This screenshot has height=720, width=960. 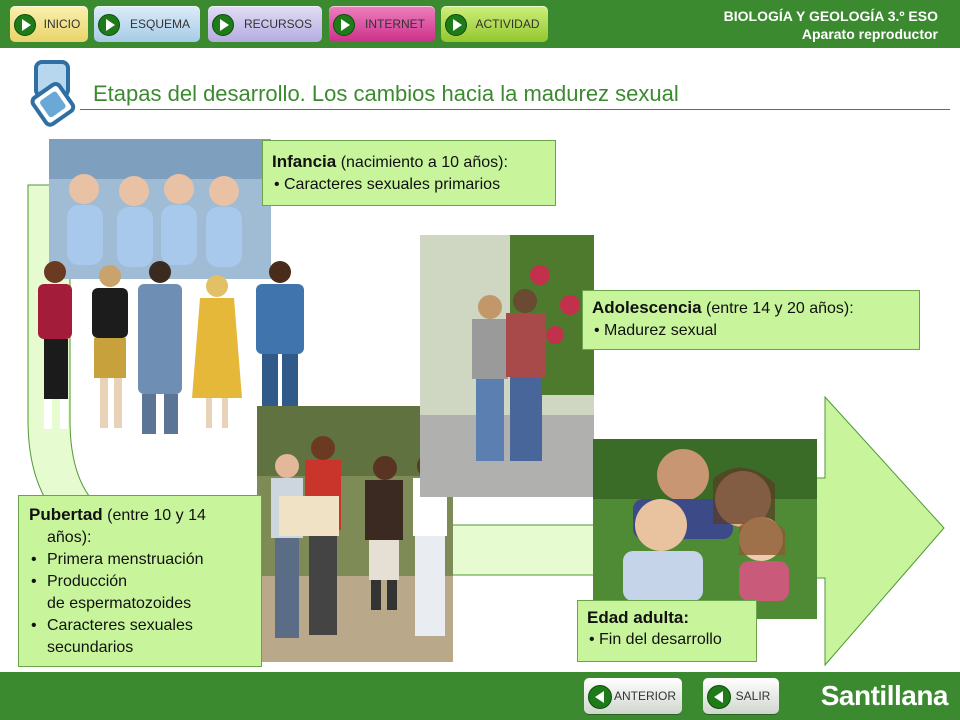 I want to click on stage-adolescencia-heading: Adolescencia (entre 14 y 20 años):, so click(x=751, y=308).